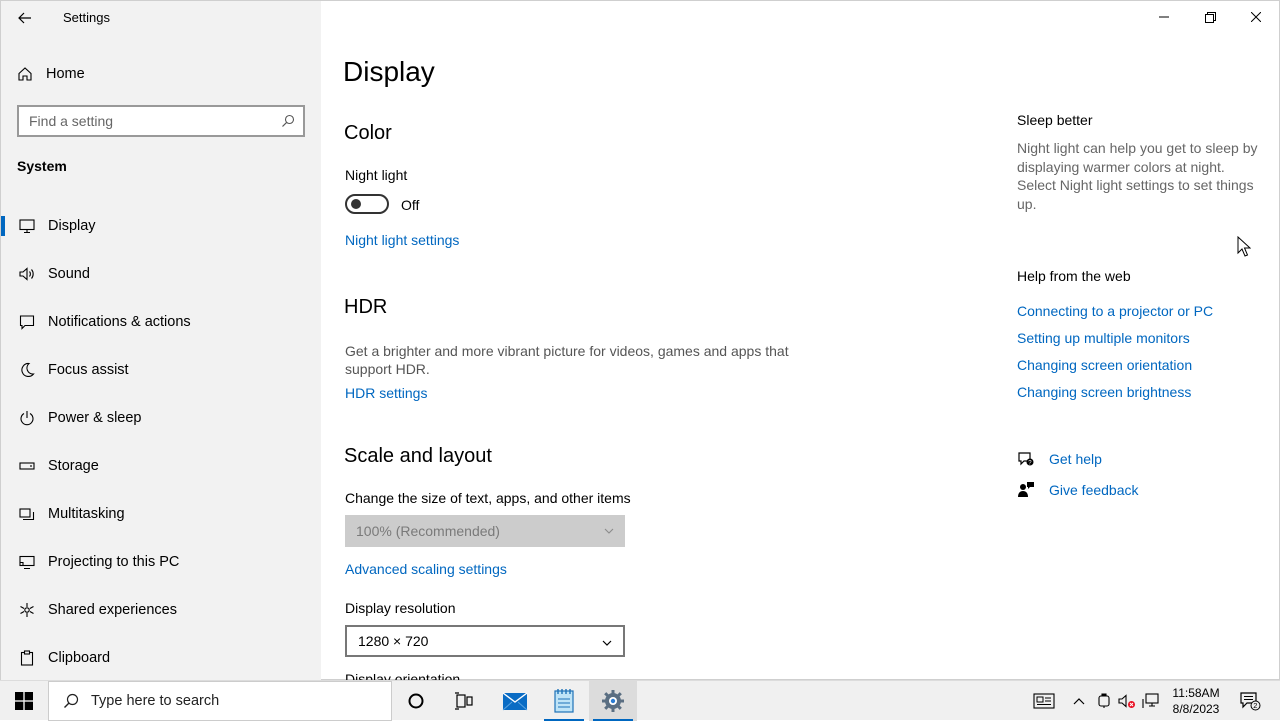 The image size is (1280, 721). I want to click on sleep-better-heading: Sleep better, so click(1055, 120).